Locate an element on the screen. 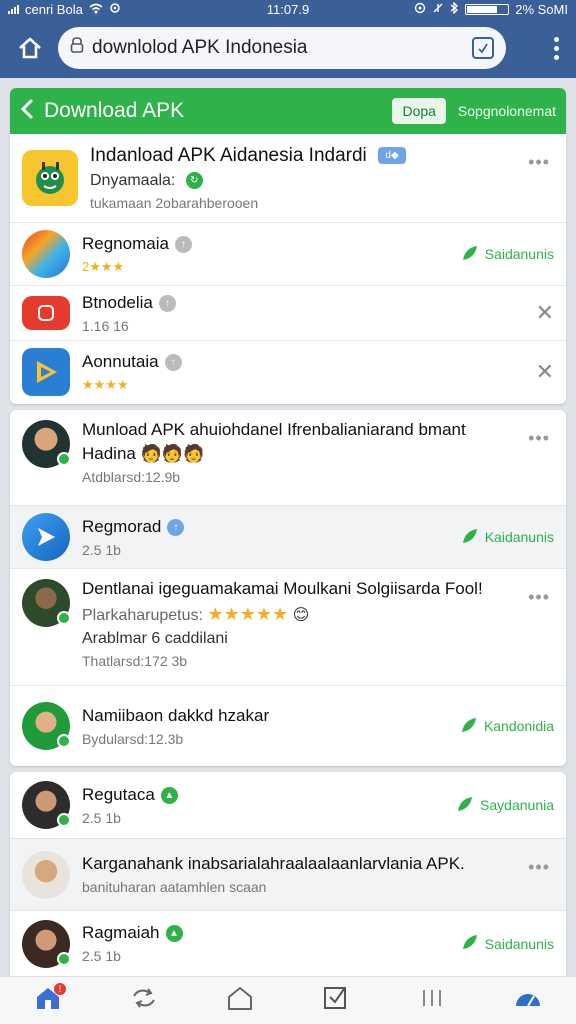  app-name: Regmorad is located at coordinates (122, 526).